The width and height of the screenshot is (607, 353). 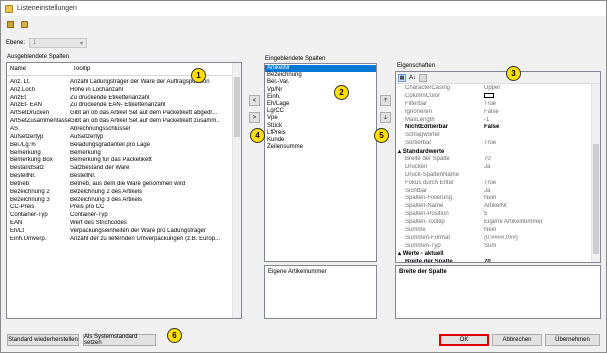 I want to click on list-item: Eh/Lage, so click(x=320, y=104).